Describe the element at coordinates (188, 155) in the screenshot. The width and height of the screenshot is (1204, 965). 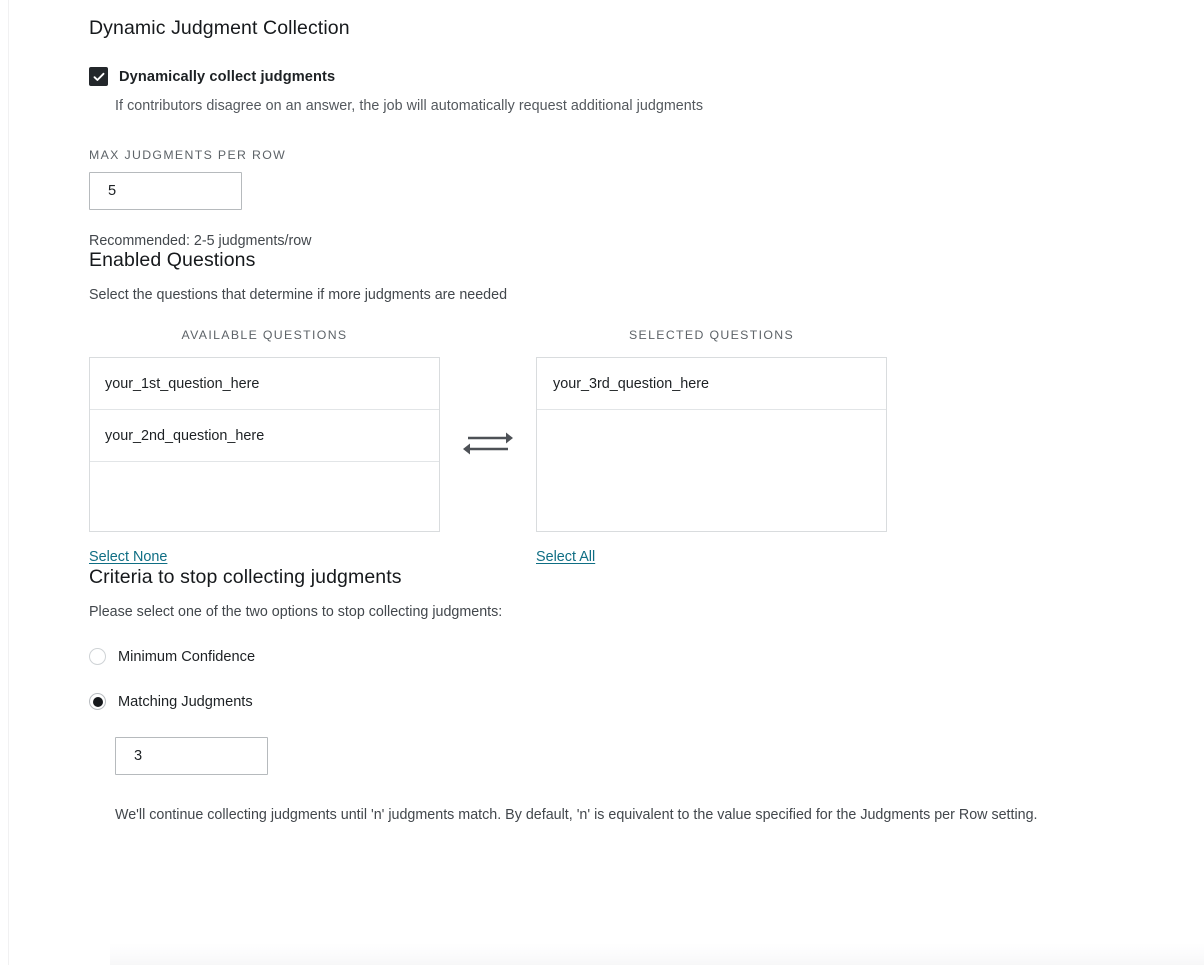
I see `max-judgments-per-row-label: MAX JUDGMENTS PER ROW` at that location.